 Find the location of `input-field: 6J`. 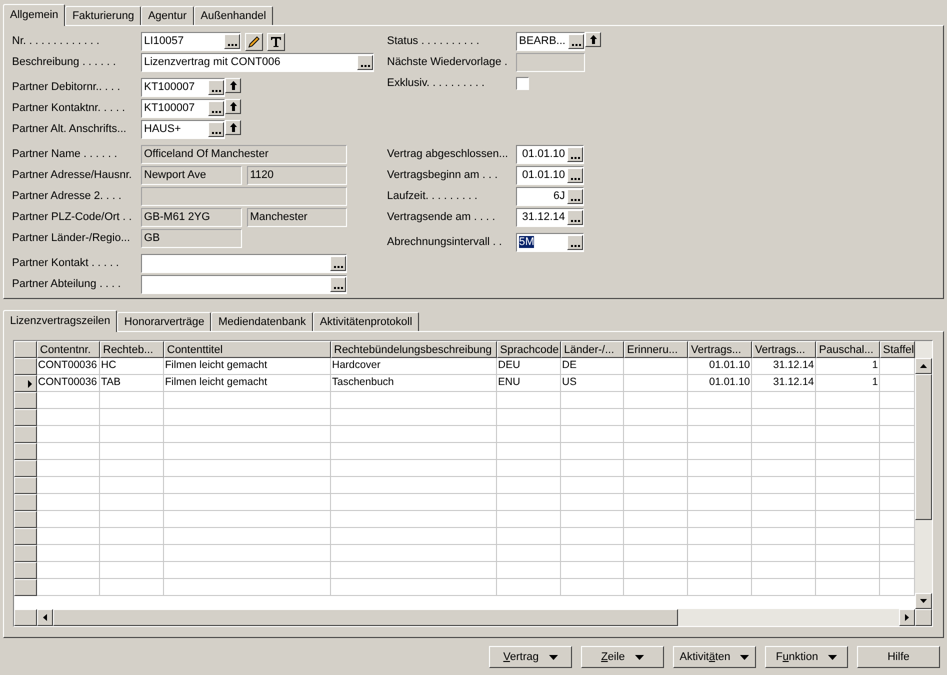

input-field: 6J is located at coordinates (550, 196).